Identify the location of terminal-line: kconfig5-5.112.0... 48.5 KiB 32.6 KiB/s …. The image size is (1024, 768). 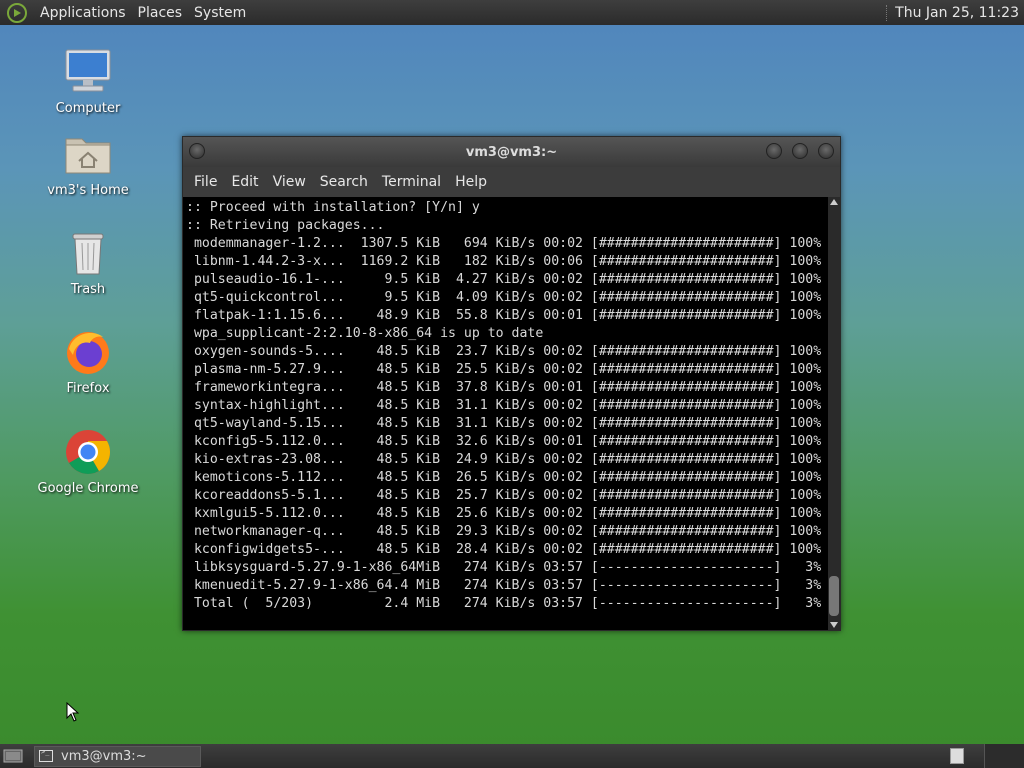
(504, 441).